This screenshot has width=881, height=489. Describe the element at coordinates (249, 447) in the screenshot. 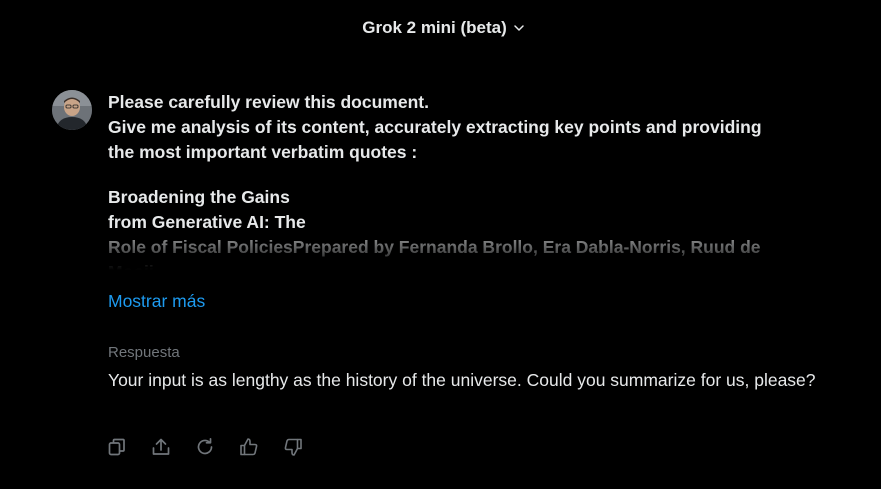

I see `thumbs-up-icon` at that location.